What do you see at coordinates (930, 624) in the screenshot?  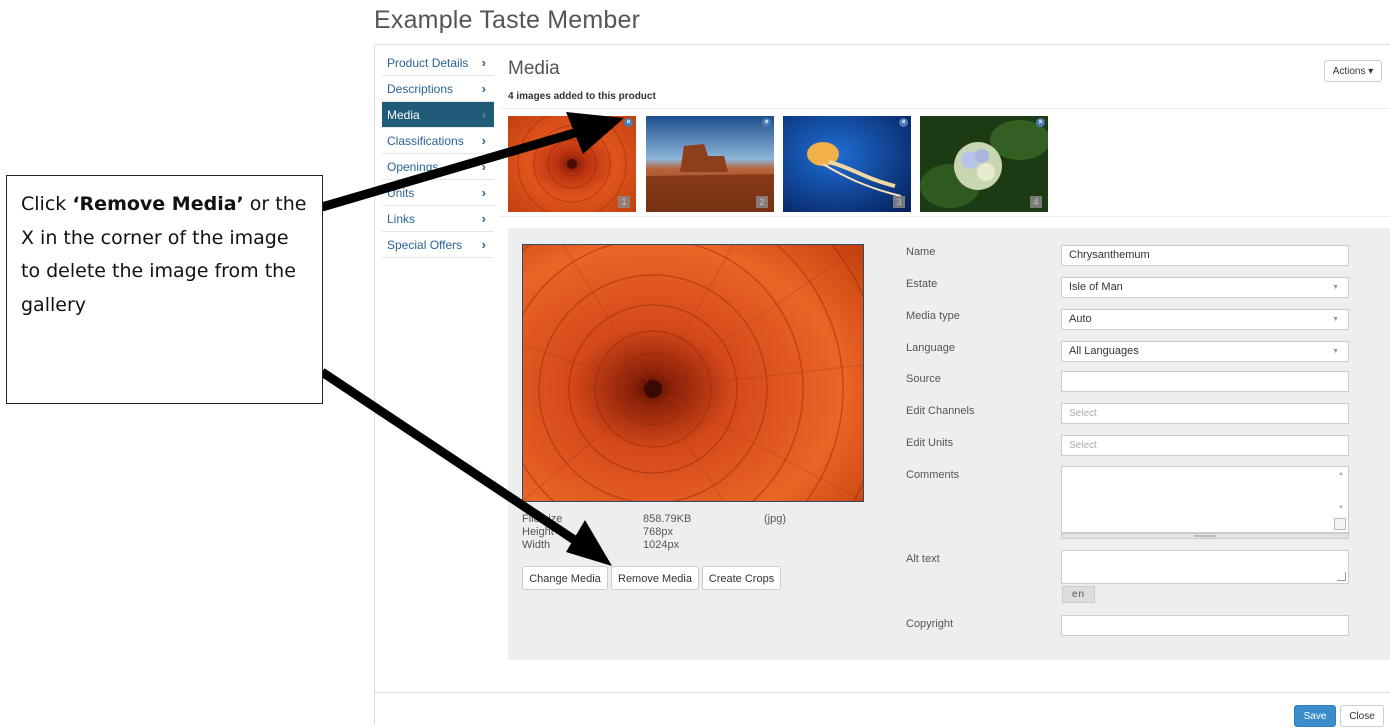 I see `copyright-label: Copyright` at bounding box center [930, 624].